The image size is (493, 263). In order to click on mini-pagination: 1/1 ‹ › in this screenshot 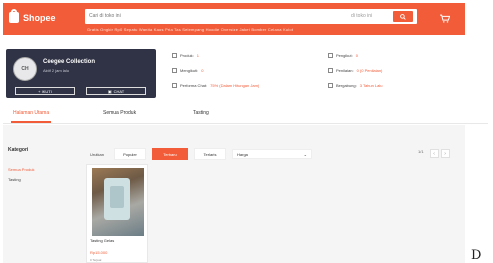, I will do `click(434, 153)`.